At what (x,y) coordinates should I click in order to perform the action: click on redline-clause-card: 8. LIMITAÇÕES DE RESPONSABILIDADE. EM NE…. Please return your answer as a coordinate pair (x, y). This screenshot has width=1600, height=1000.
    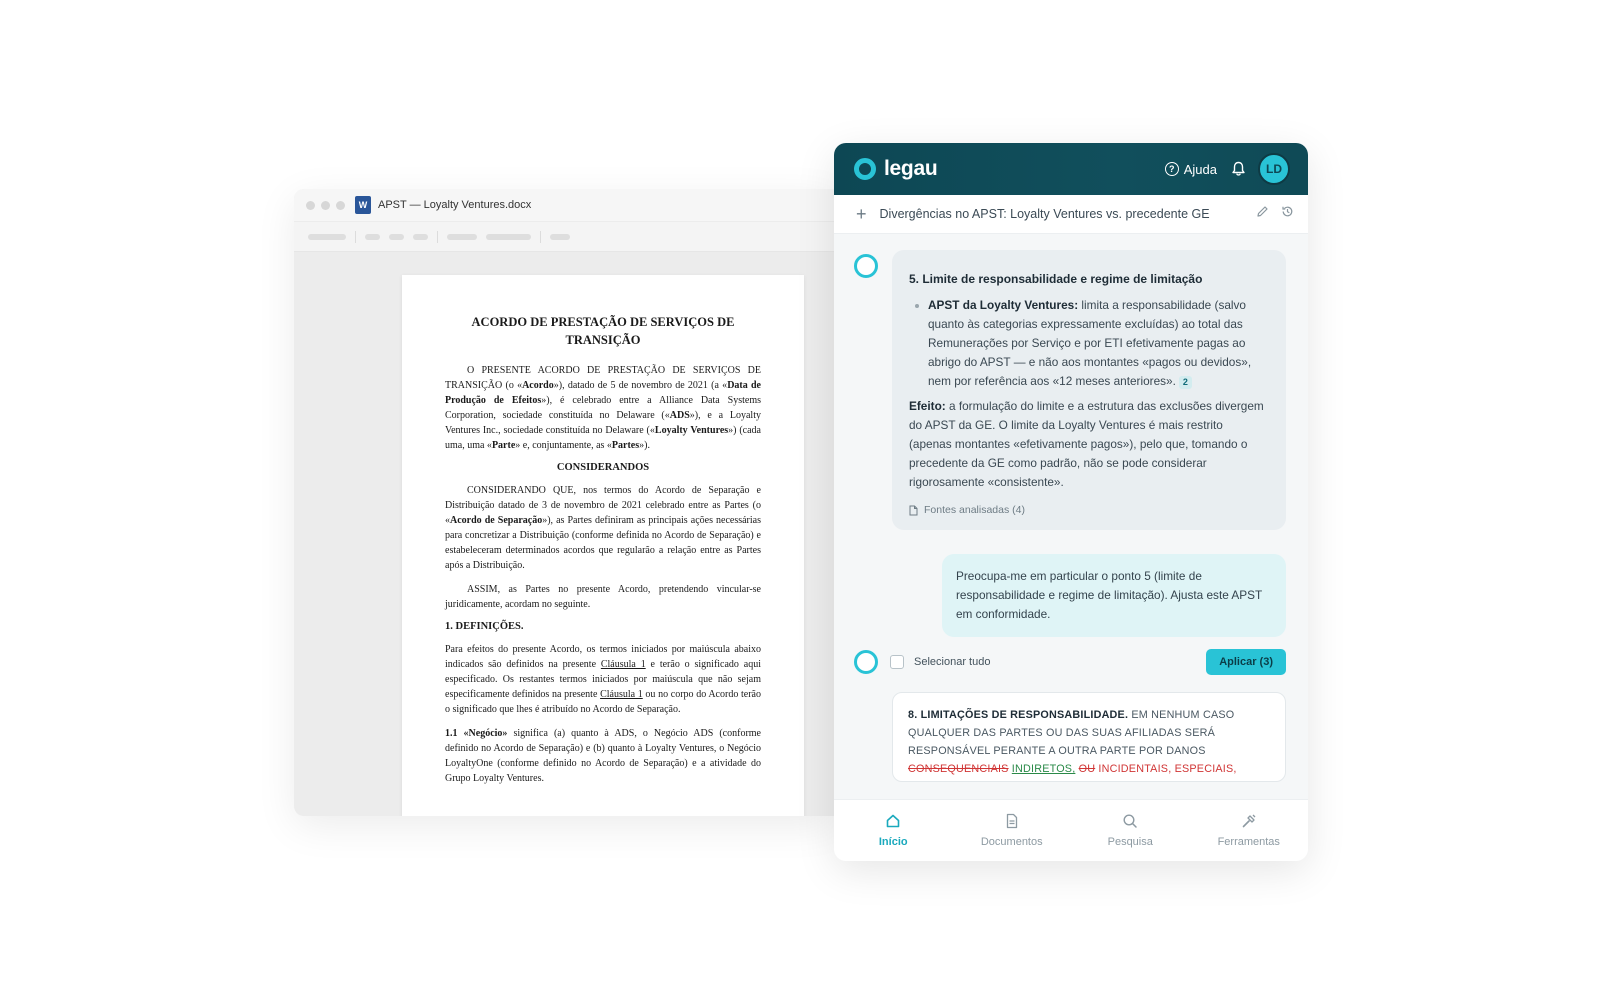
    Looking at the image, I should click on (1089, 737).